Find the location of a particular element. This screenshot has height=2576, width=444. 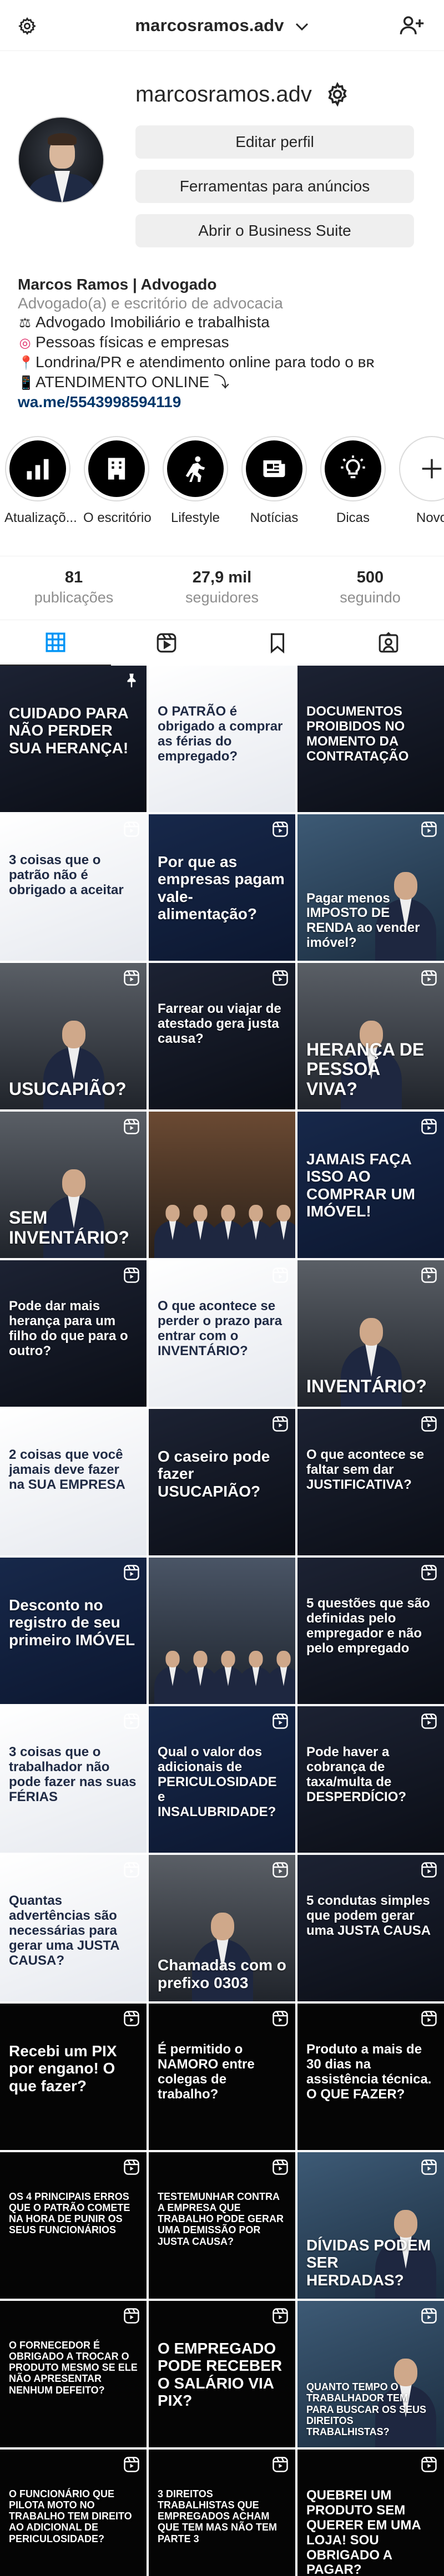

highlight-item: Dicas is located at coordinates (353, 481).